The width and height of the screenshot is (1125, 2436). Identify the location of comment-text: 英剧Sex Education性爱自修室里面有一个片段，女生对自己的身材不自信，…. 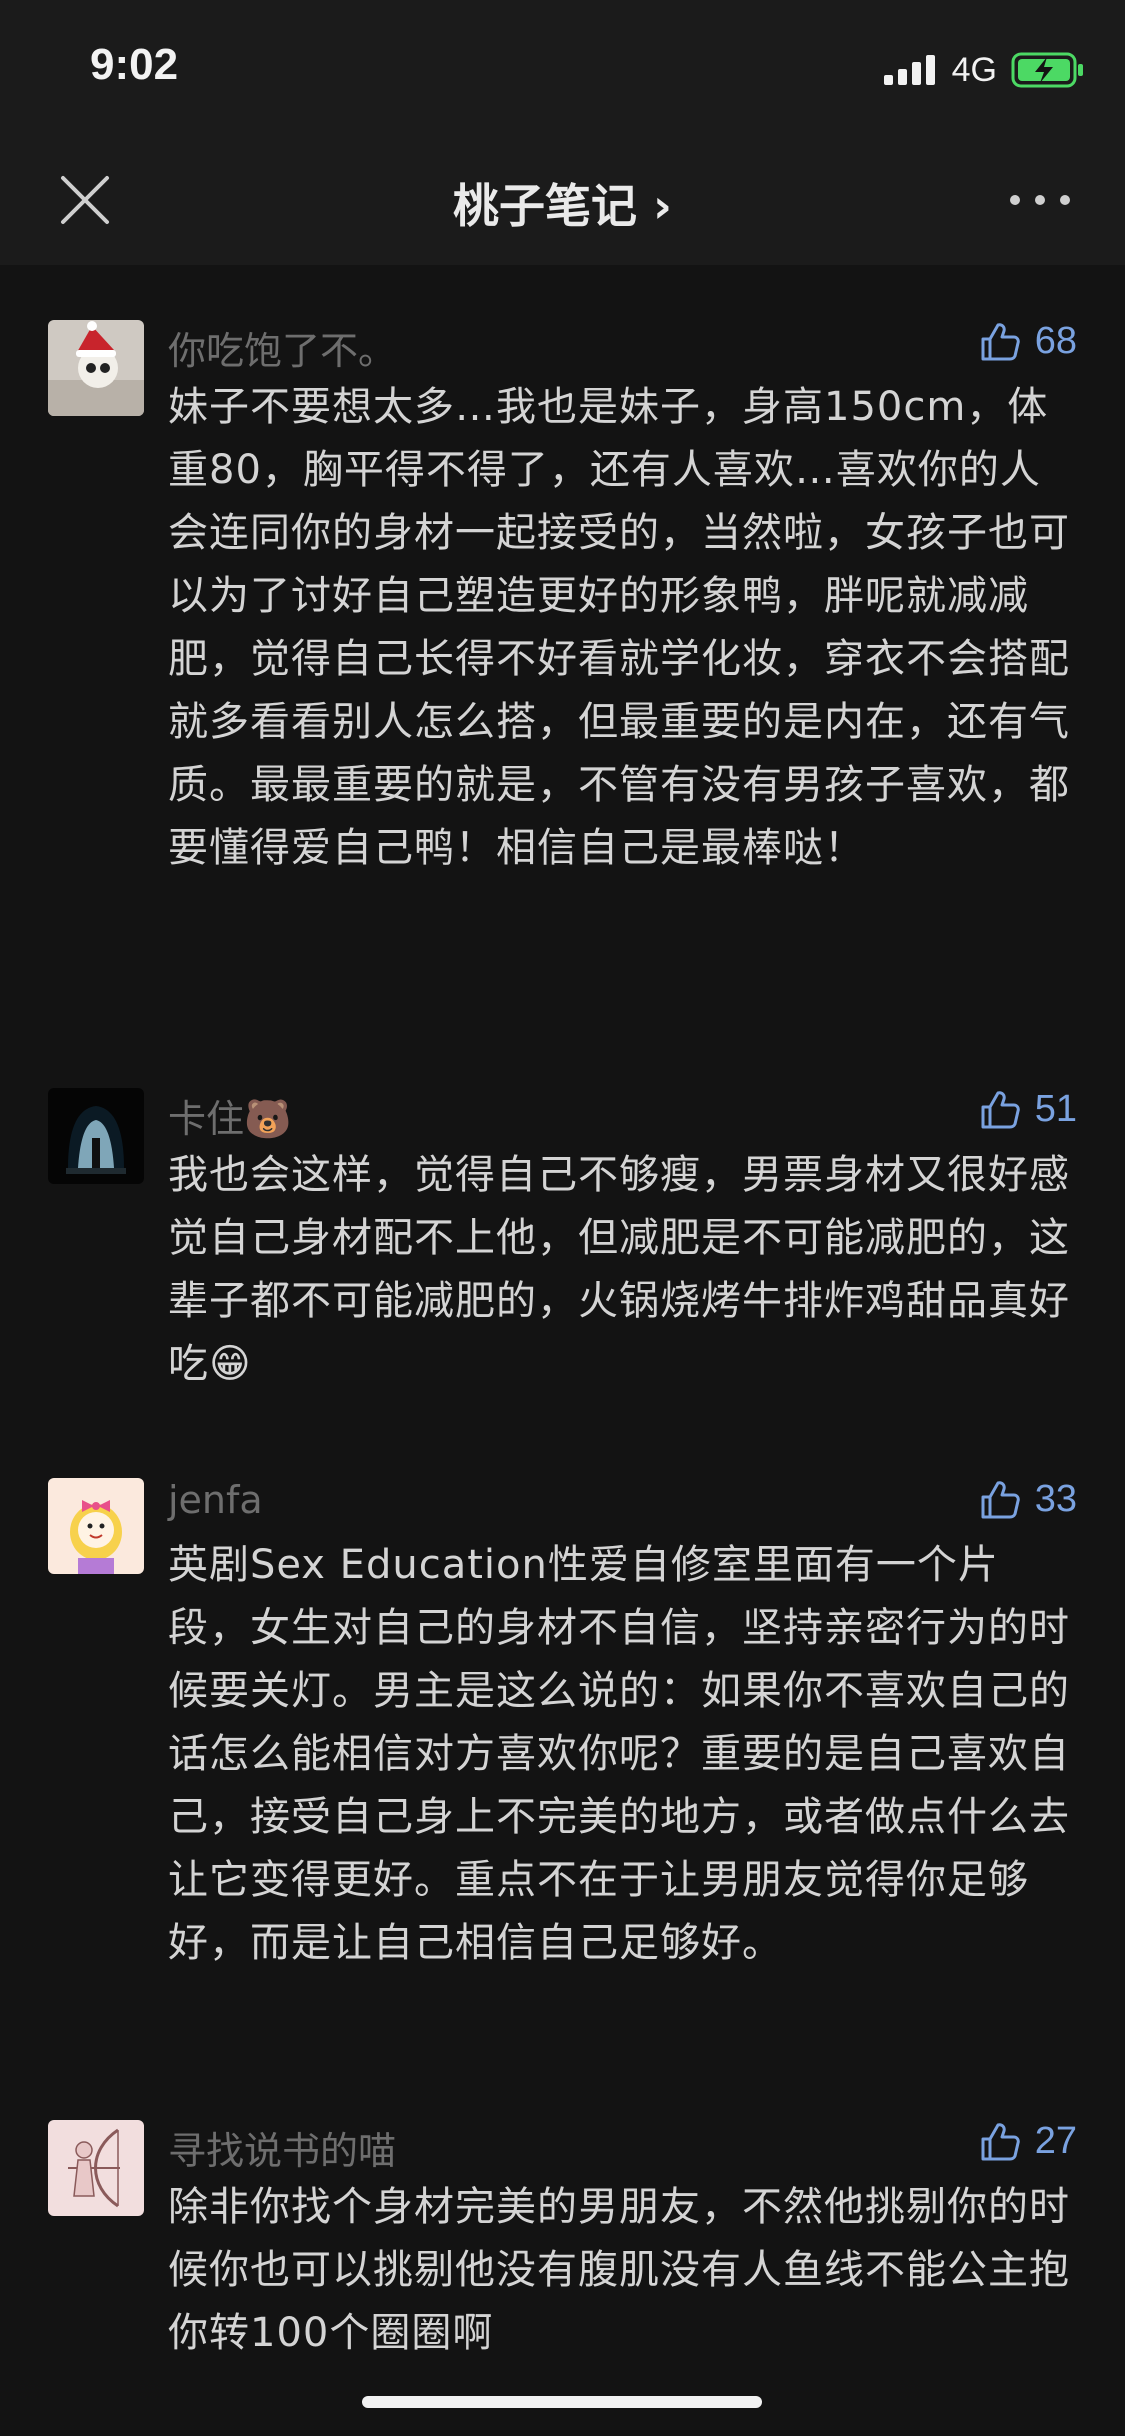
(619, 1754).